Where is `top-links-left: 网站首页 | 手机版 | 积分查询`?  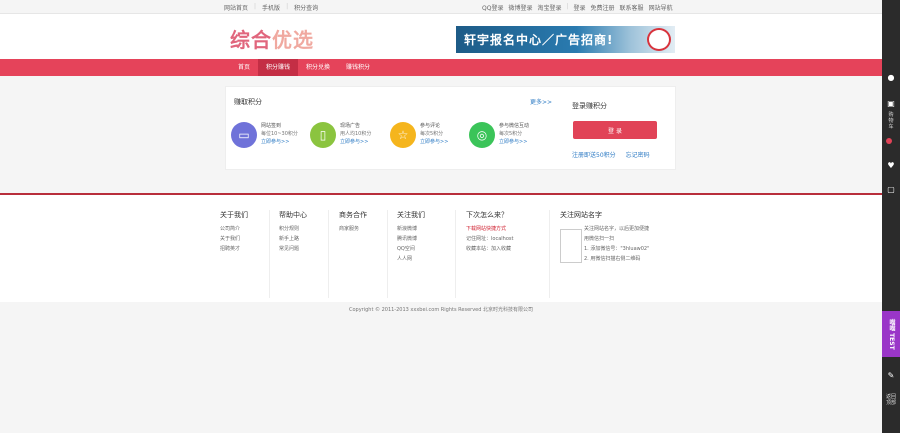
top-links-left: 网站首页 | 手机版 | 积分查询 is located at coordinates (271, 7).